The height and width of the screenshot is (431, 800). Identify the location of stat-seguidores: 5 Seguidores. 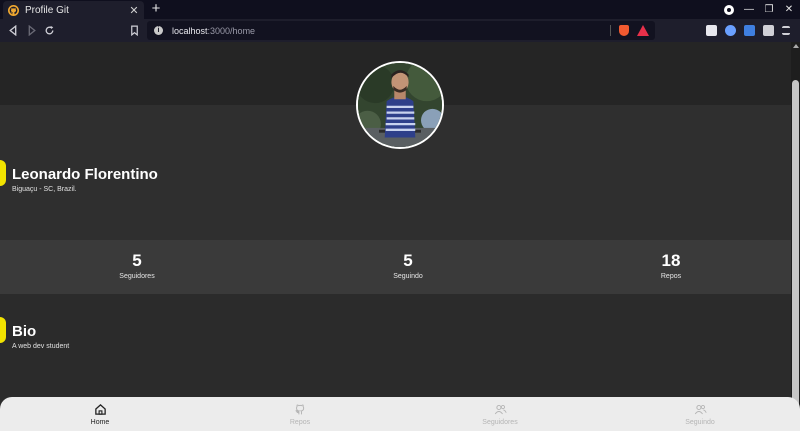
(137, 265).